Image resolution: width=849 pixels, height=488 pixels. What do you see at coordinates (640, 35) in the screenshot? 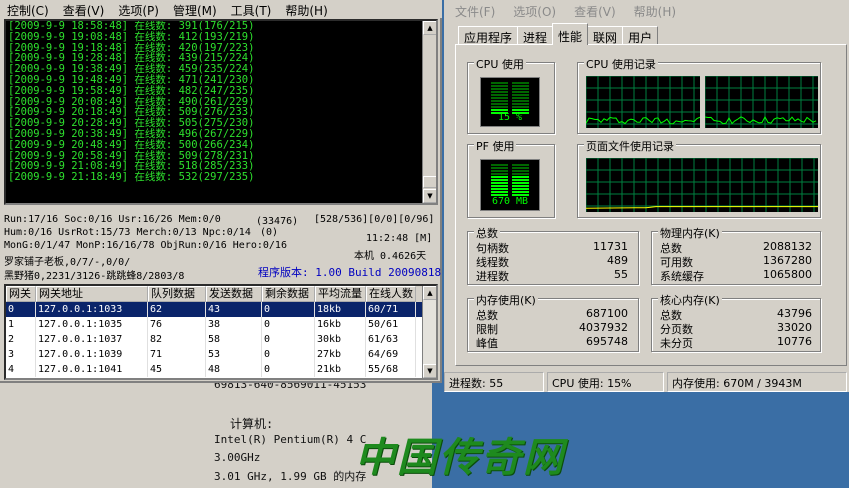
I see `tab-users: 用户` at bounding box center [640, 35].